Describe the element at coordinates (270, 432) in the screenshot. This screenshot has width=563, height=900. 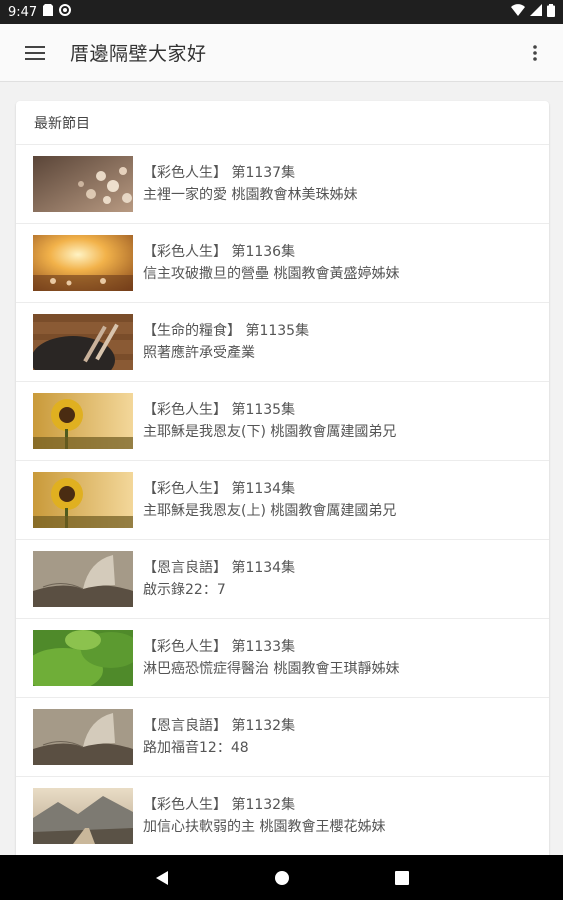
I see `item-subtitle: 主耶穌是我恩友(下) 桃園教會厲建國弟兄` at that location.